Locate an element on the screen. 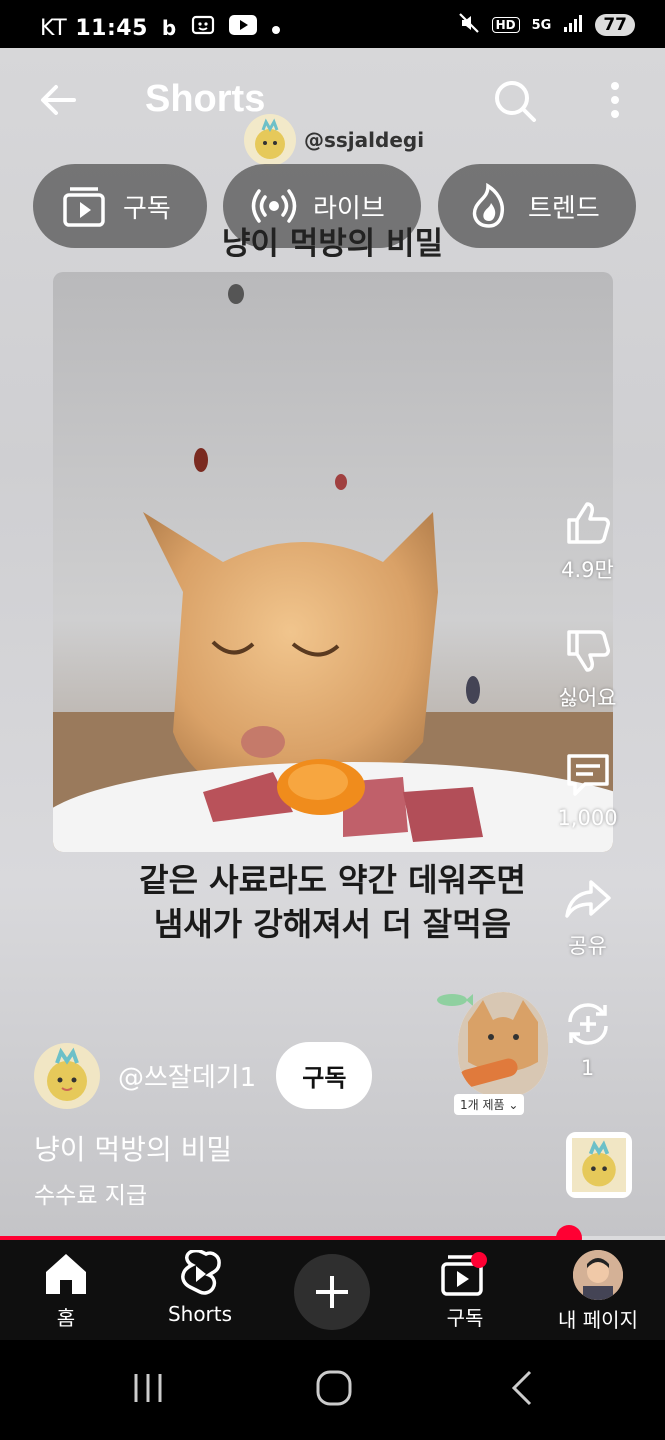  share-label: 공유 is located at coordinates (587, 946).